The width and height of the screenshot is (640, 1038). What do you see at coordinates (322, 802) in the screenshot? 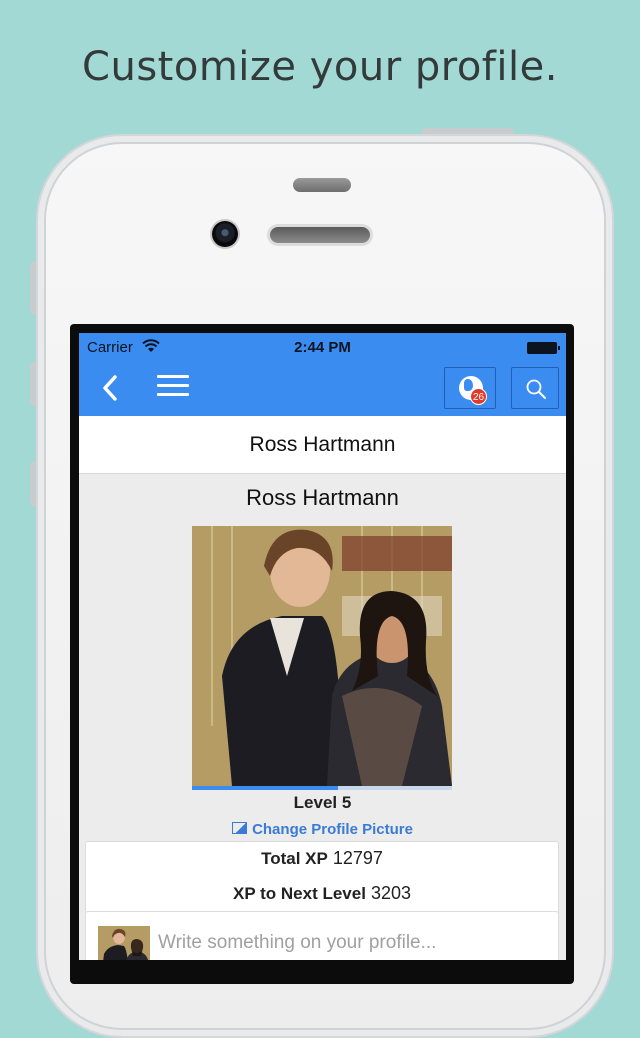
I see `level-label: Level 5` at bounding box center [322, 802].